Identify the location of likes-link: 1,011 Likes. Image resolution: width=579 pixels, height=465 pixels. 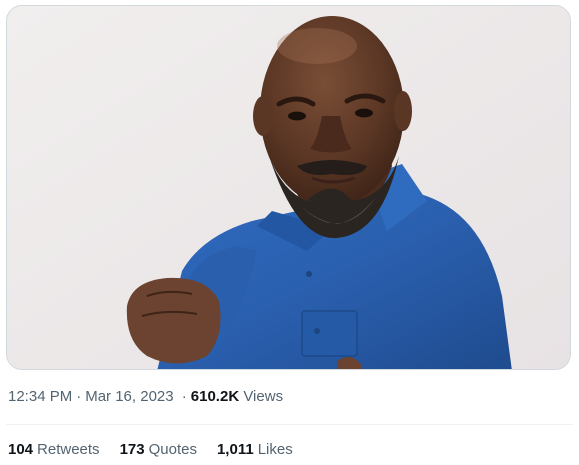
(255, 450).